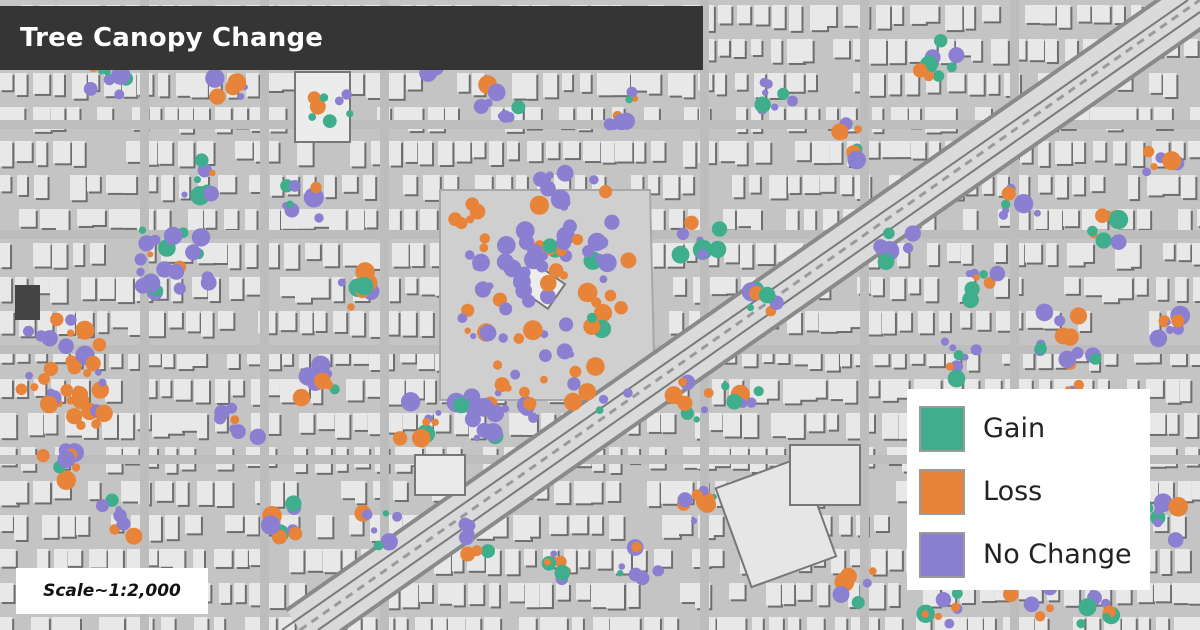 Image resolution: width=1200 pixels, height=630 pixels. I want to click on gain-swatch, so click(942, 428).